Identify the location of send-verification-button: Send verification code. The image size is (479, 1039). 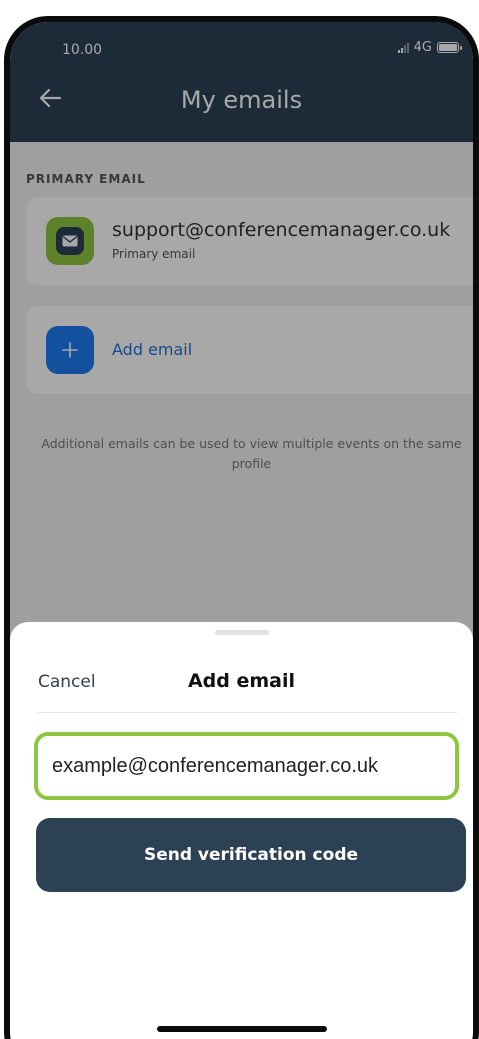
(251, 855).